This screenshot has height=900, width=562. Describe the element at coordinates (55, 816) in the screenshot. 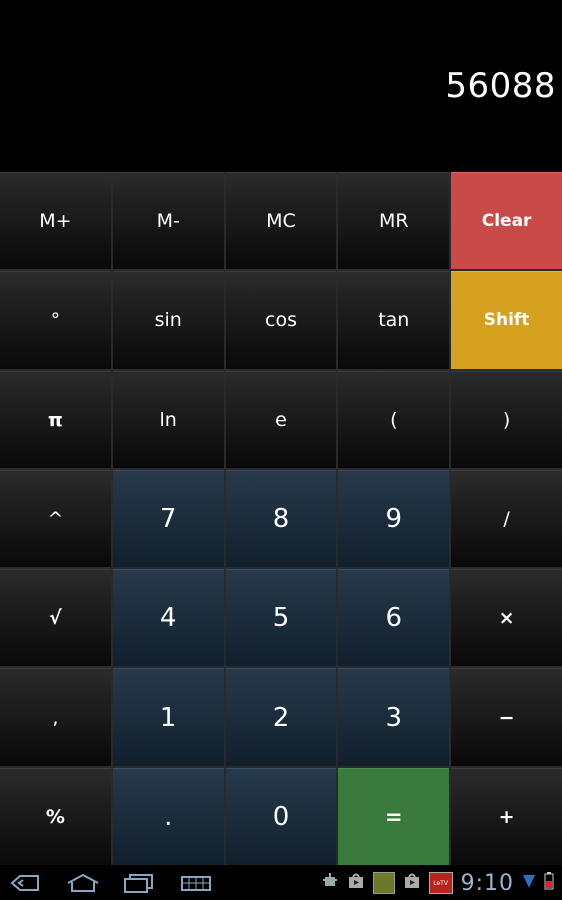

I see `percent-button: %` at that location.